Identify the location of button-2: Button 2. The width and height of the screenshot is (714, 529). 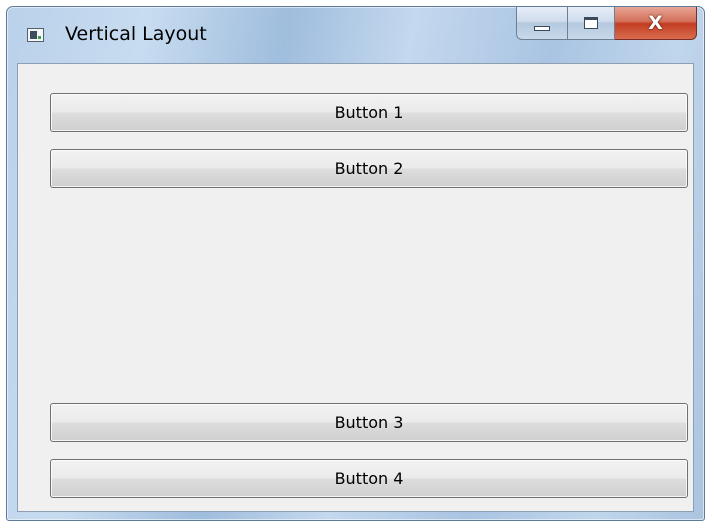
(369, 168).